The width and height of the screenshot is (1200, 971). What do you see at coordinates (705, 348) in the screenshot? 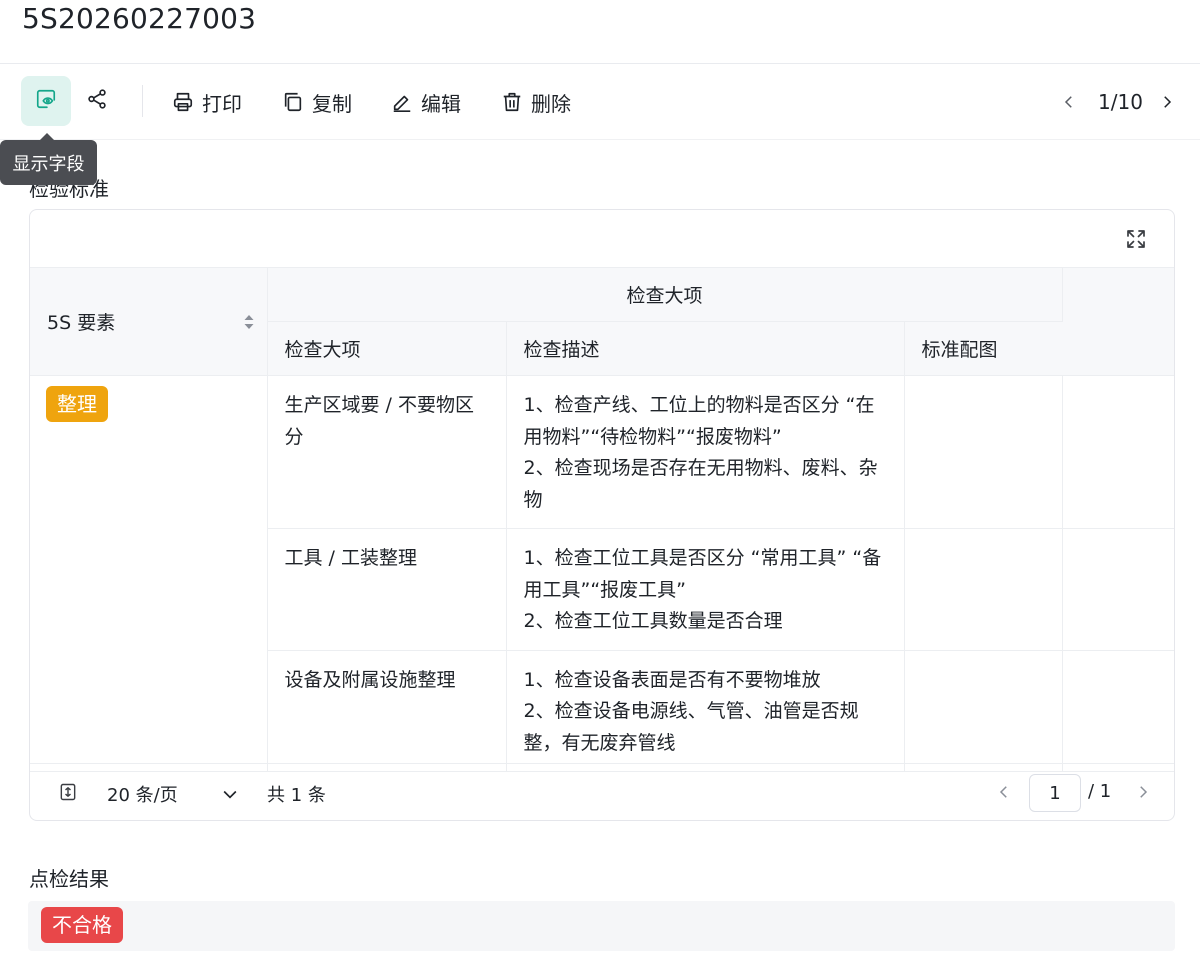
I see `column-header-description: 检查描述` at bounding box center [705, 348].